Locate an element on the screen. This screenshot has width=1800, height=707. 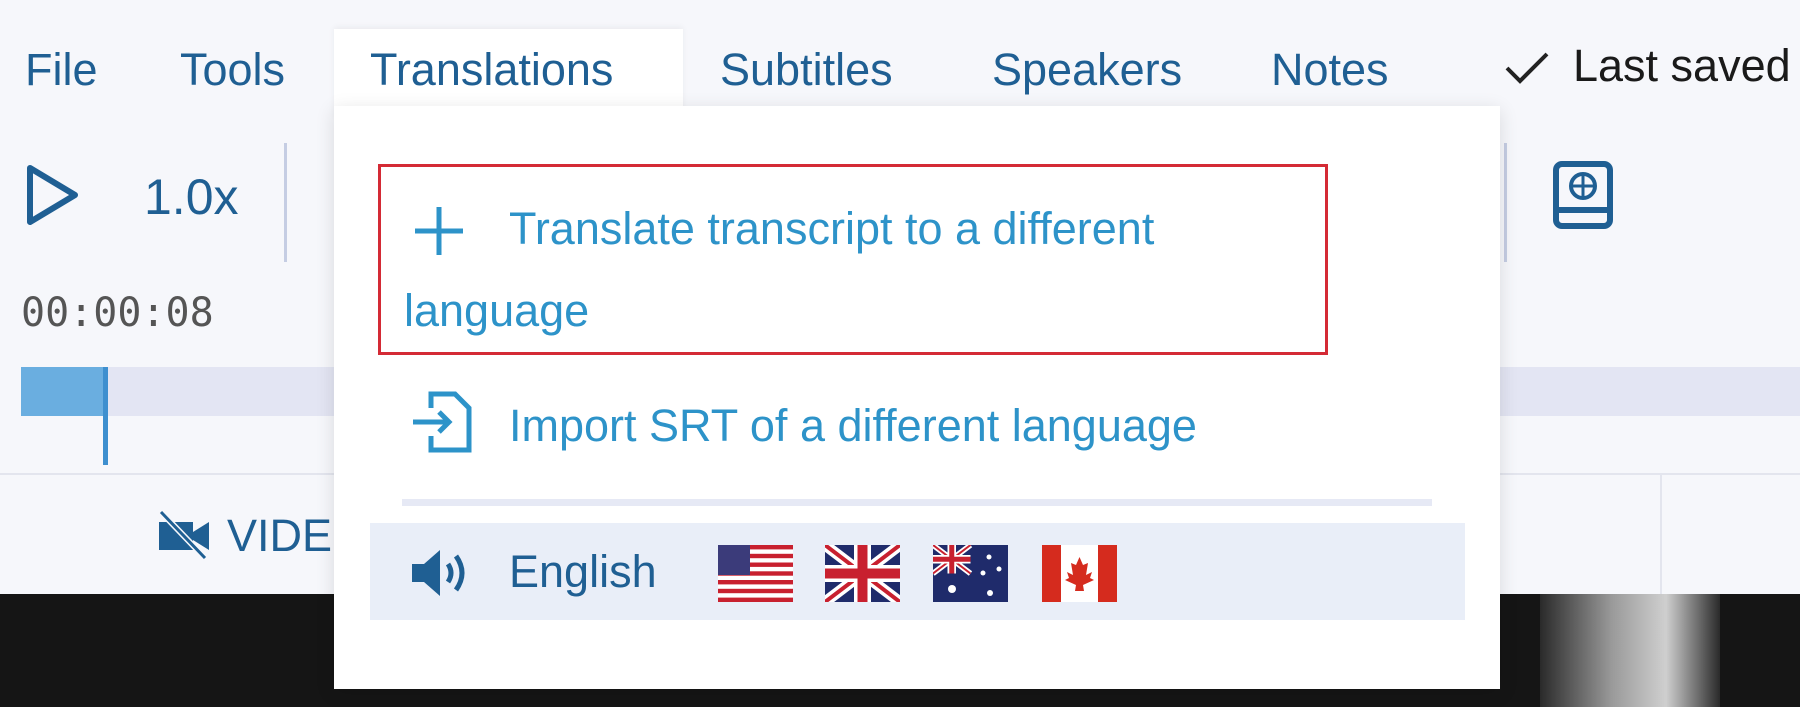
video-tab-label: VIDE is located at coordinates (279, 536).